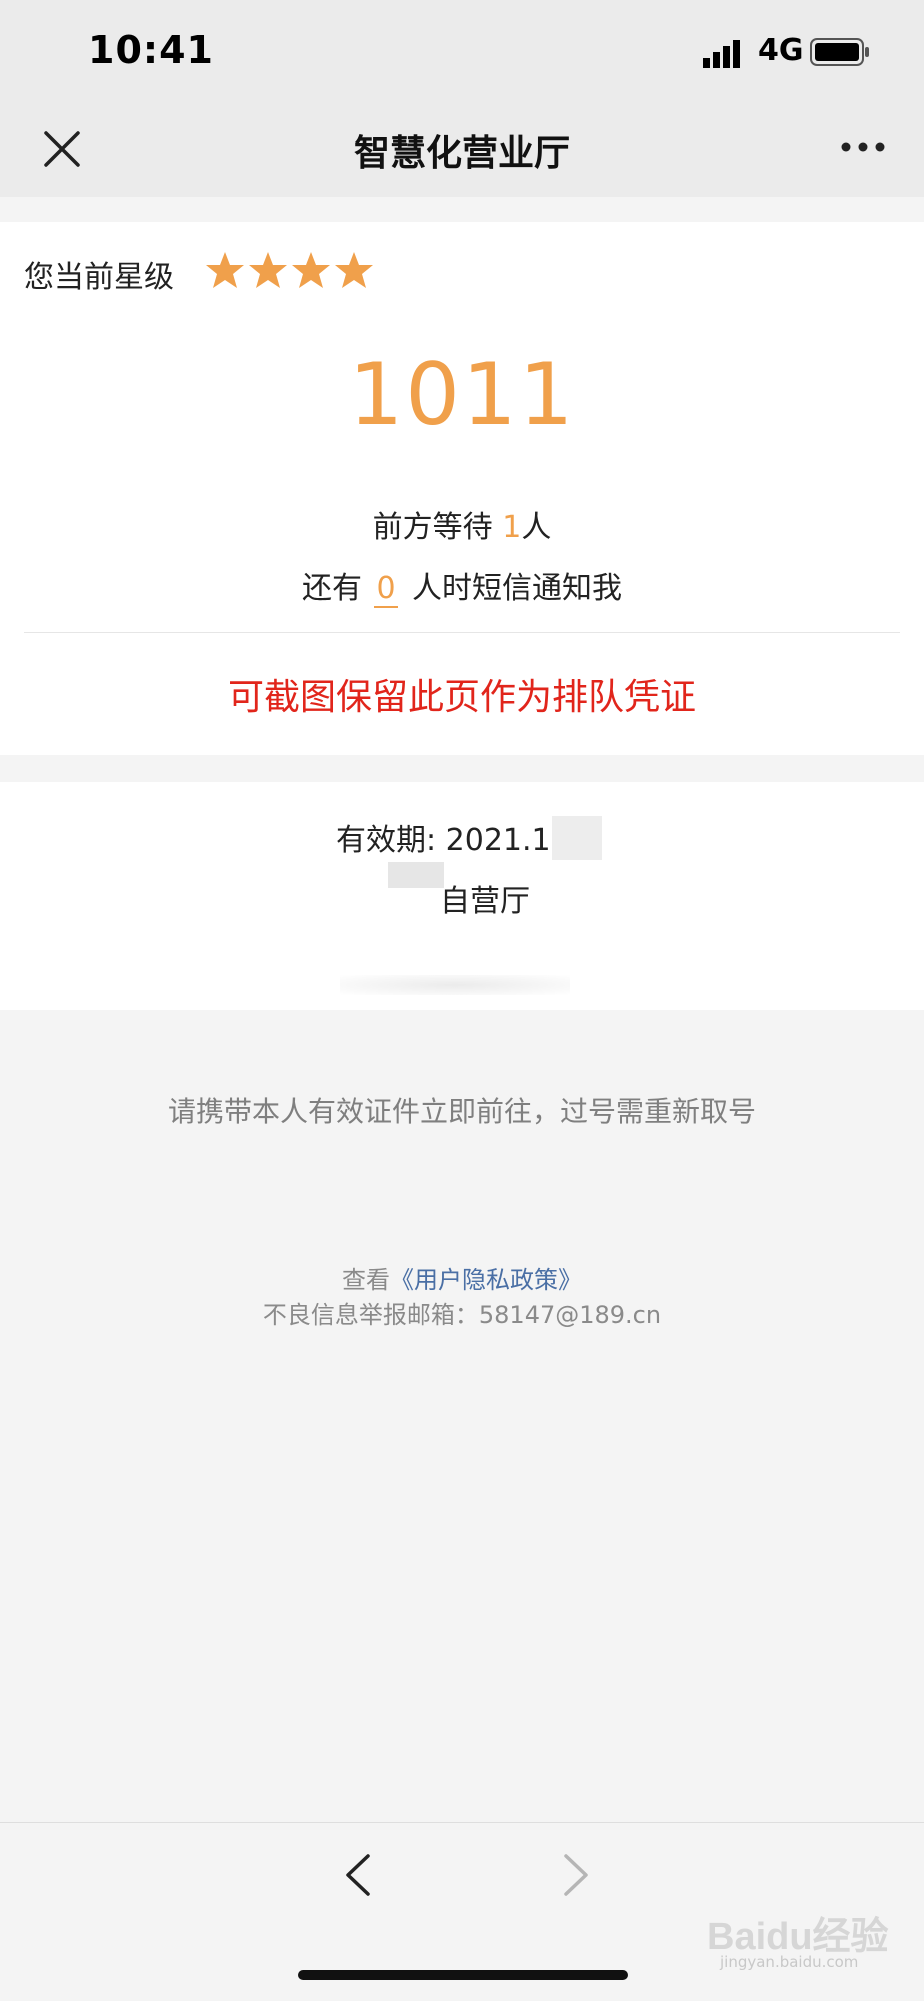  I want to click on validity-text: 有效期: 2021.1, so click(443, 840).